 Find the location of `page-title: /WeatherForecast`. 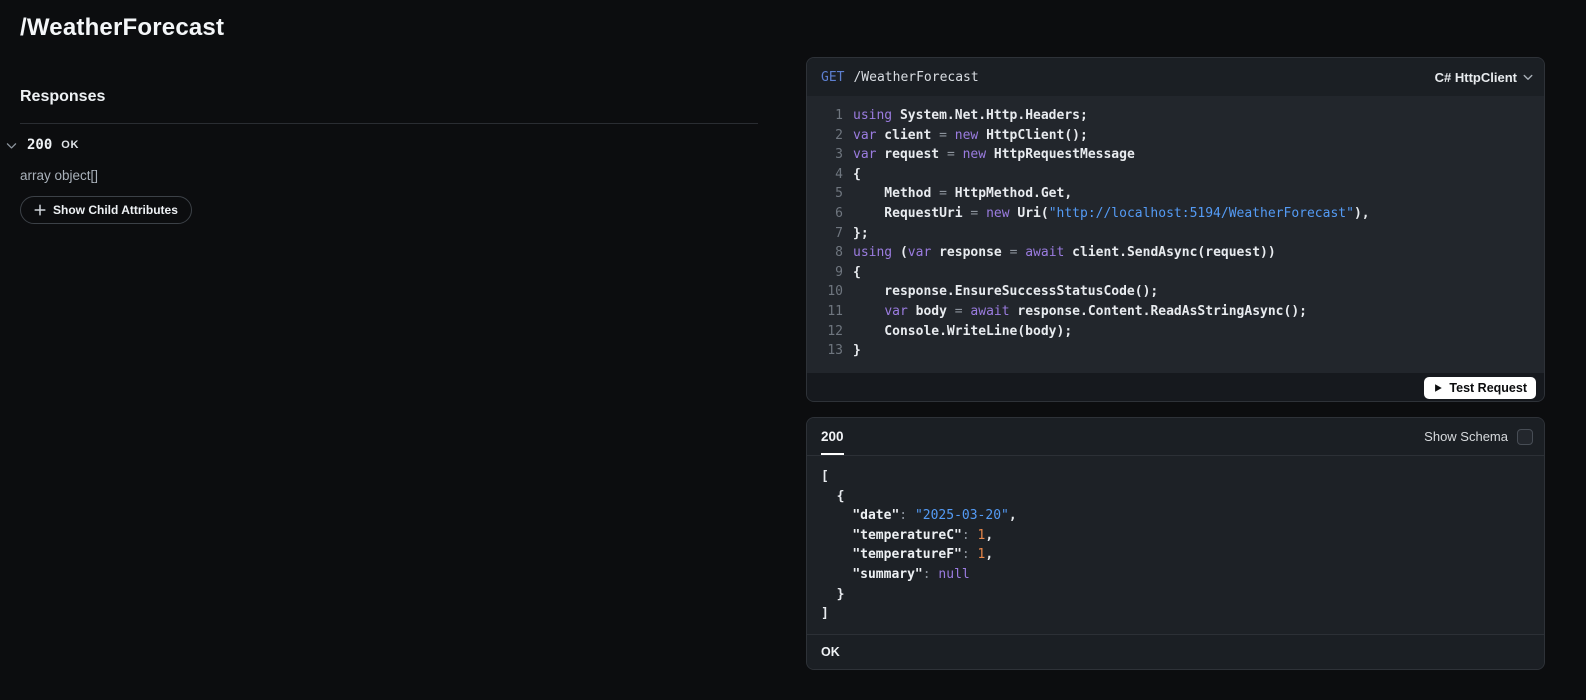

page-title: /WeatherForecast is located at coordinates (122, 27).